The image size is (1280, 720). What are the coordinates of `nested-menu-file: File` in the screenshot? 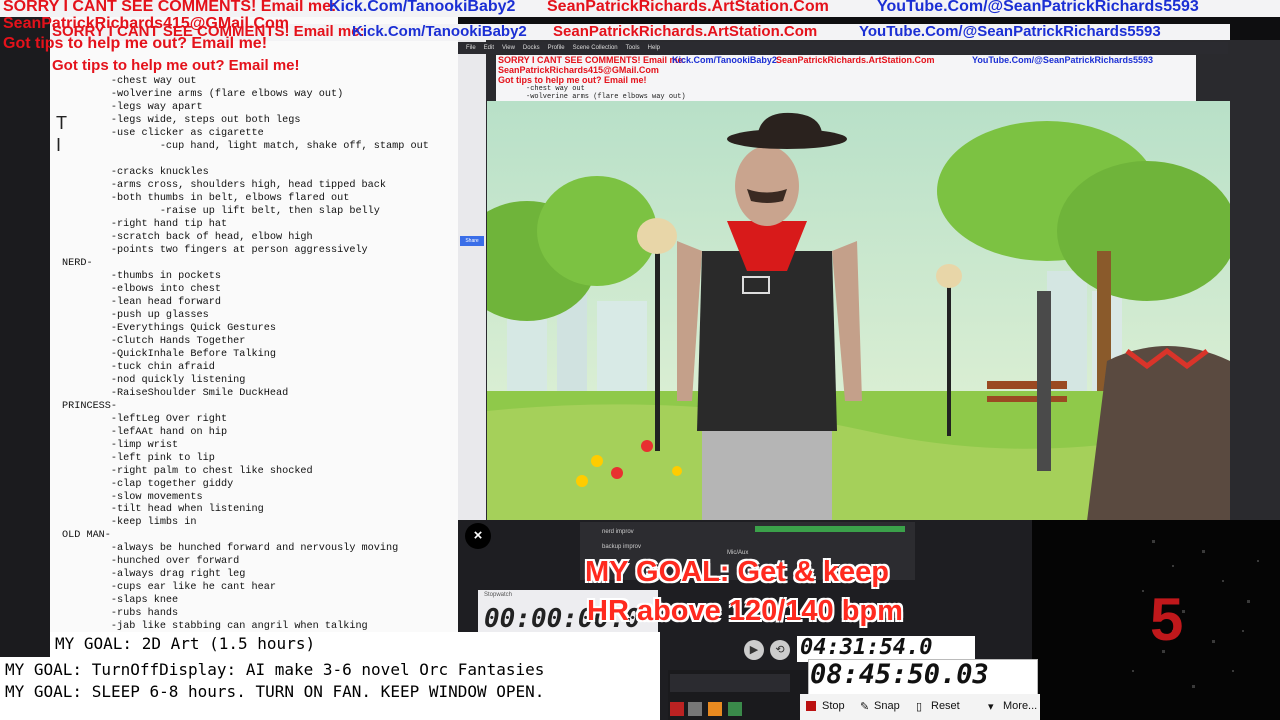 It's located at (471, 48).